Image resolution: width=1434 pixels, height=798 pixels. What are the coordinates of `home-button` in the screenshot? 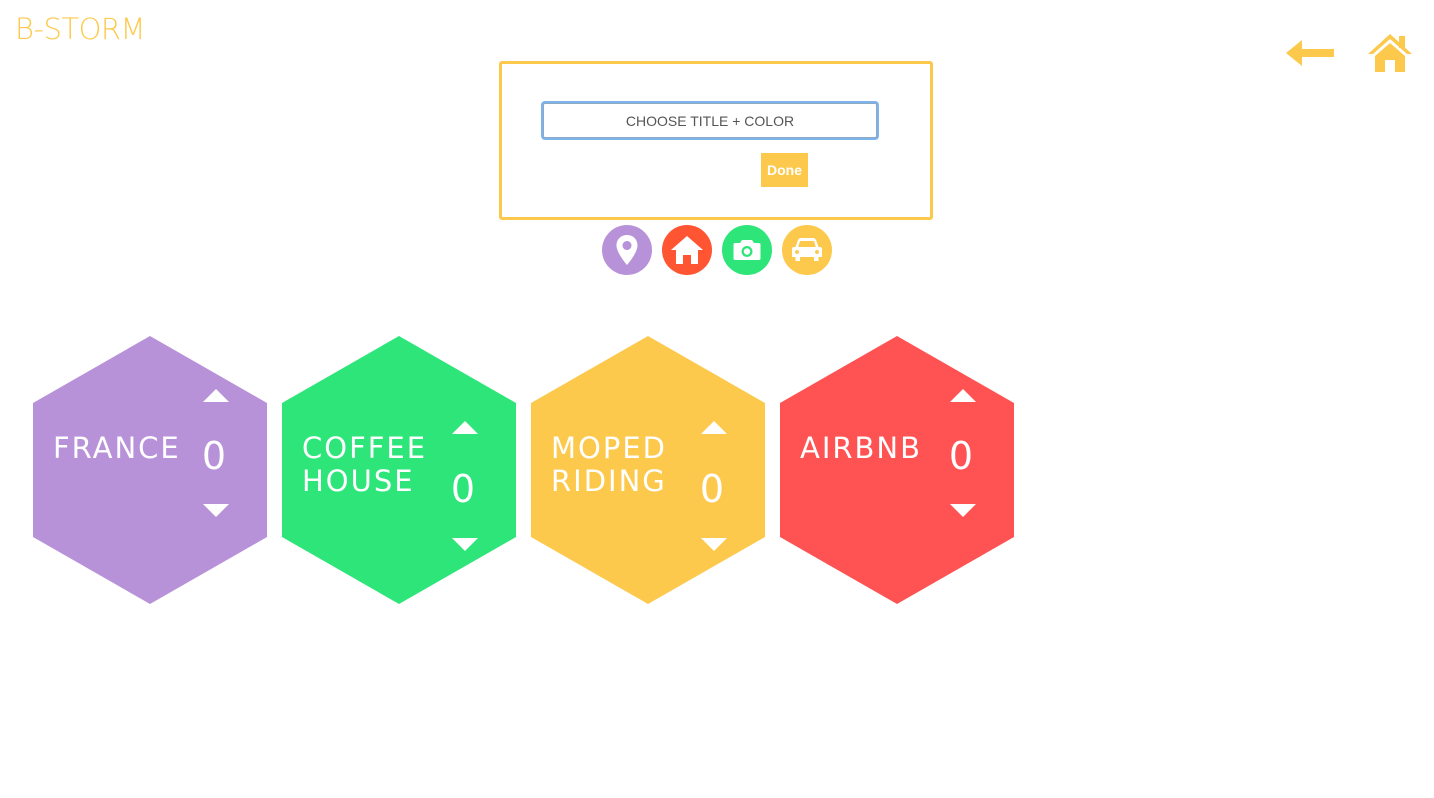 It's located at (1390, 53).